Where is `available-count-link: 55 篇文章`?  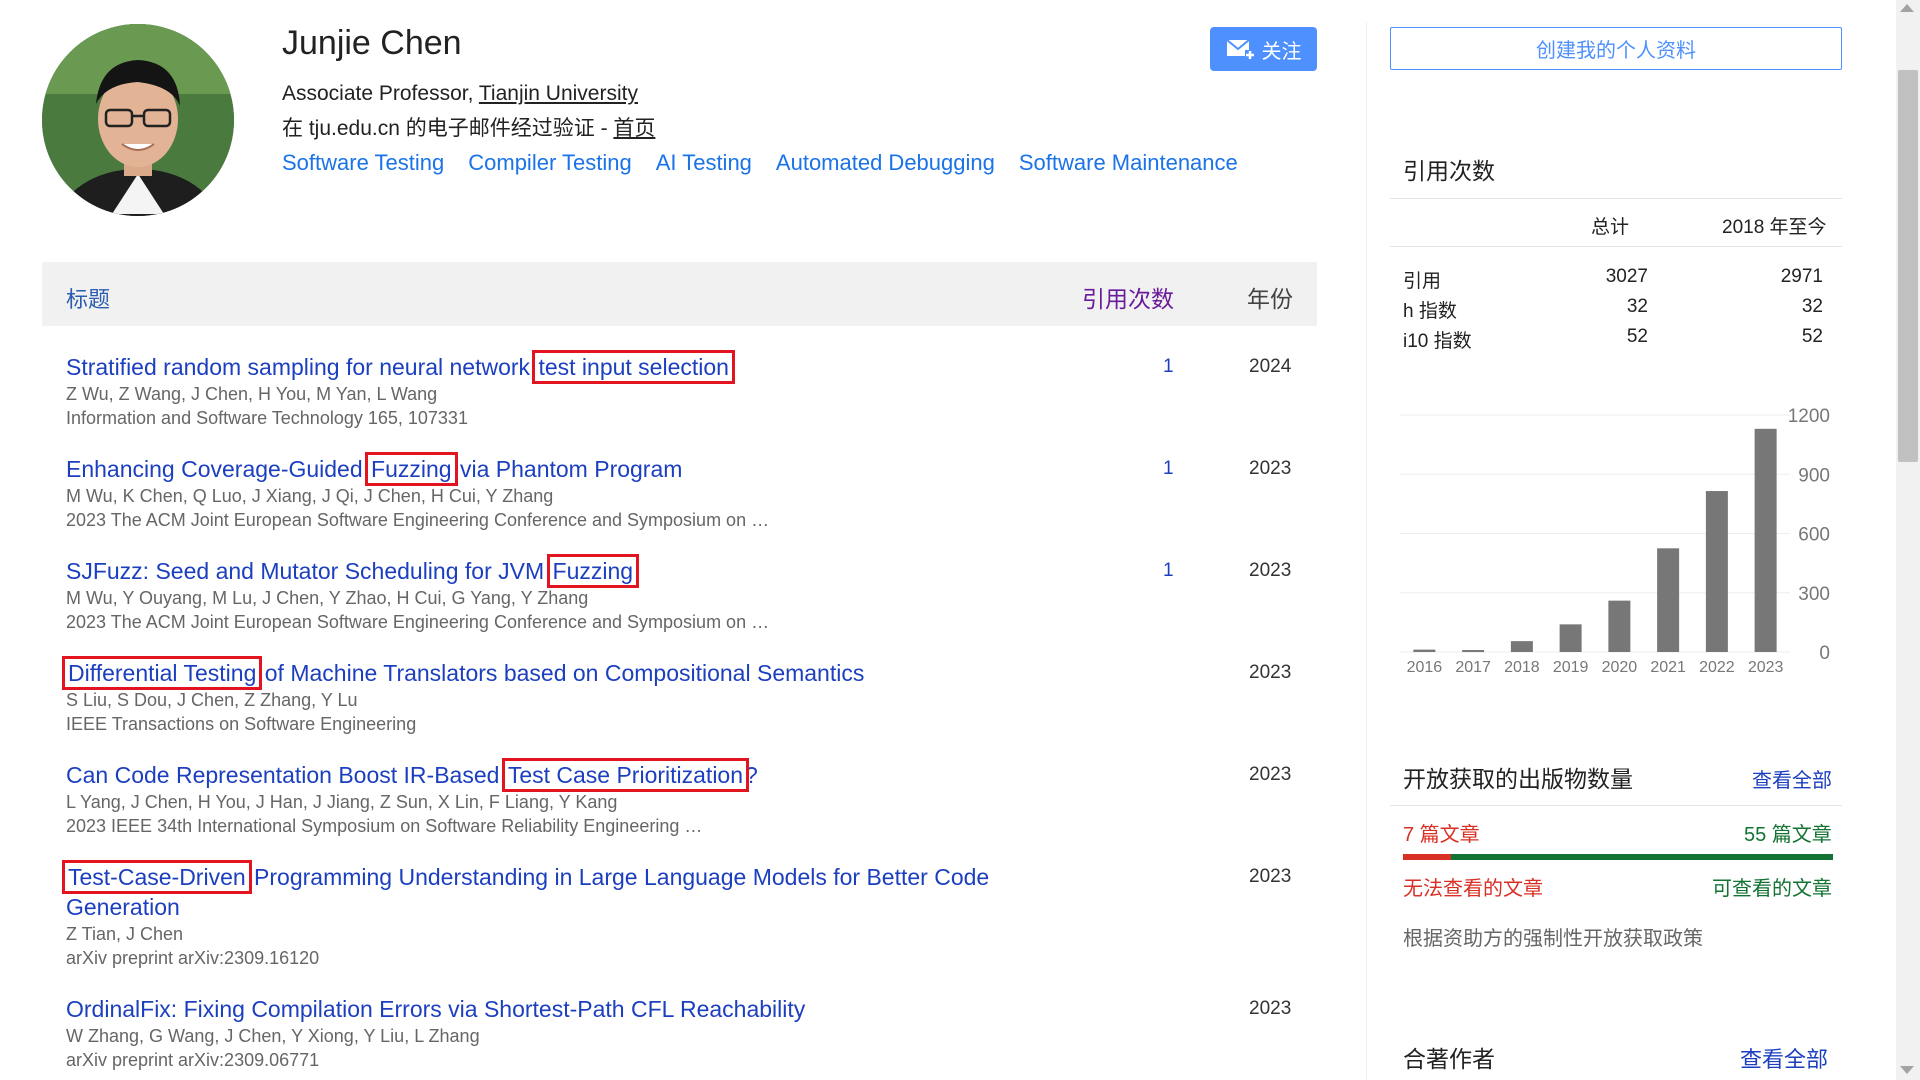
available-count-link: 55 篇文章 is located at coordinates (1788, 832).